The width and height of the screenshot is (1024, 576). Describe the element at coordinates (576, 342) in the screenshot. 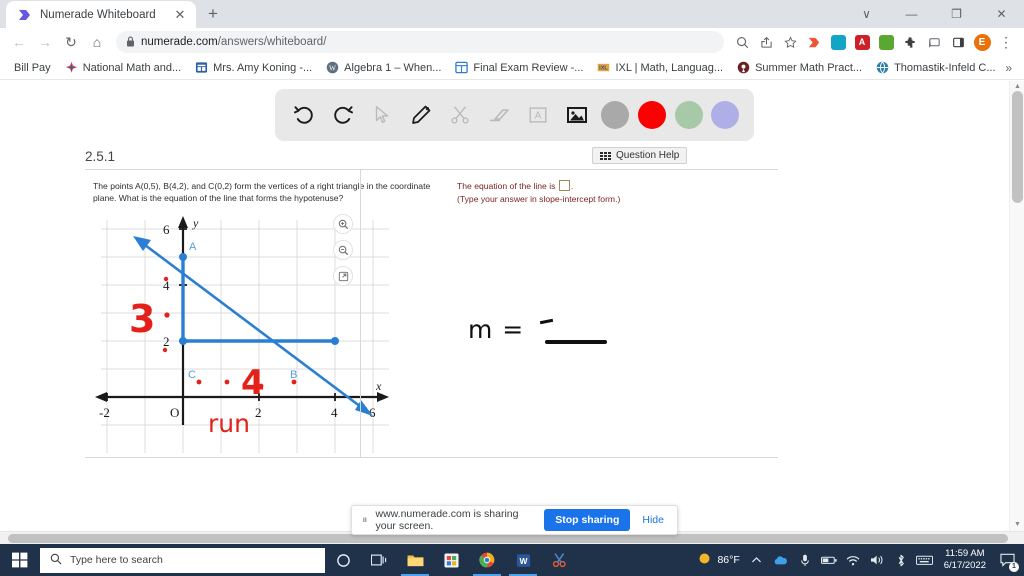

I see `handwritten-blank-line` at that location.